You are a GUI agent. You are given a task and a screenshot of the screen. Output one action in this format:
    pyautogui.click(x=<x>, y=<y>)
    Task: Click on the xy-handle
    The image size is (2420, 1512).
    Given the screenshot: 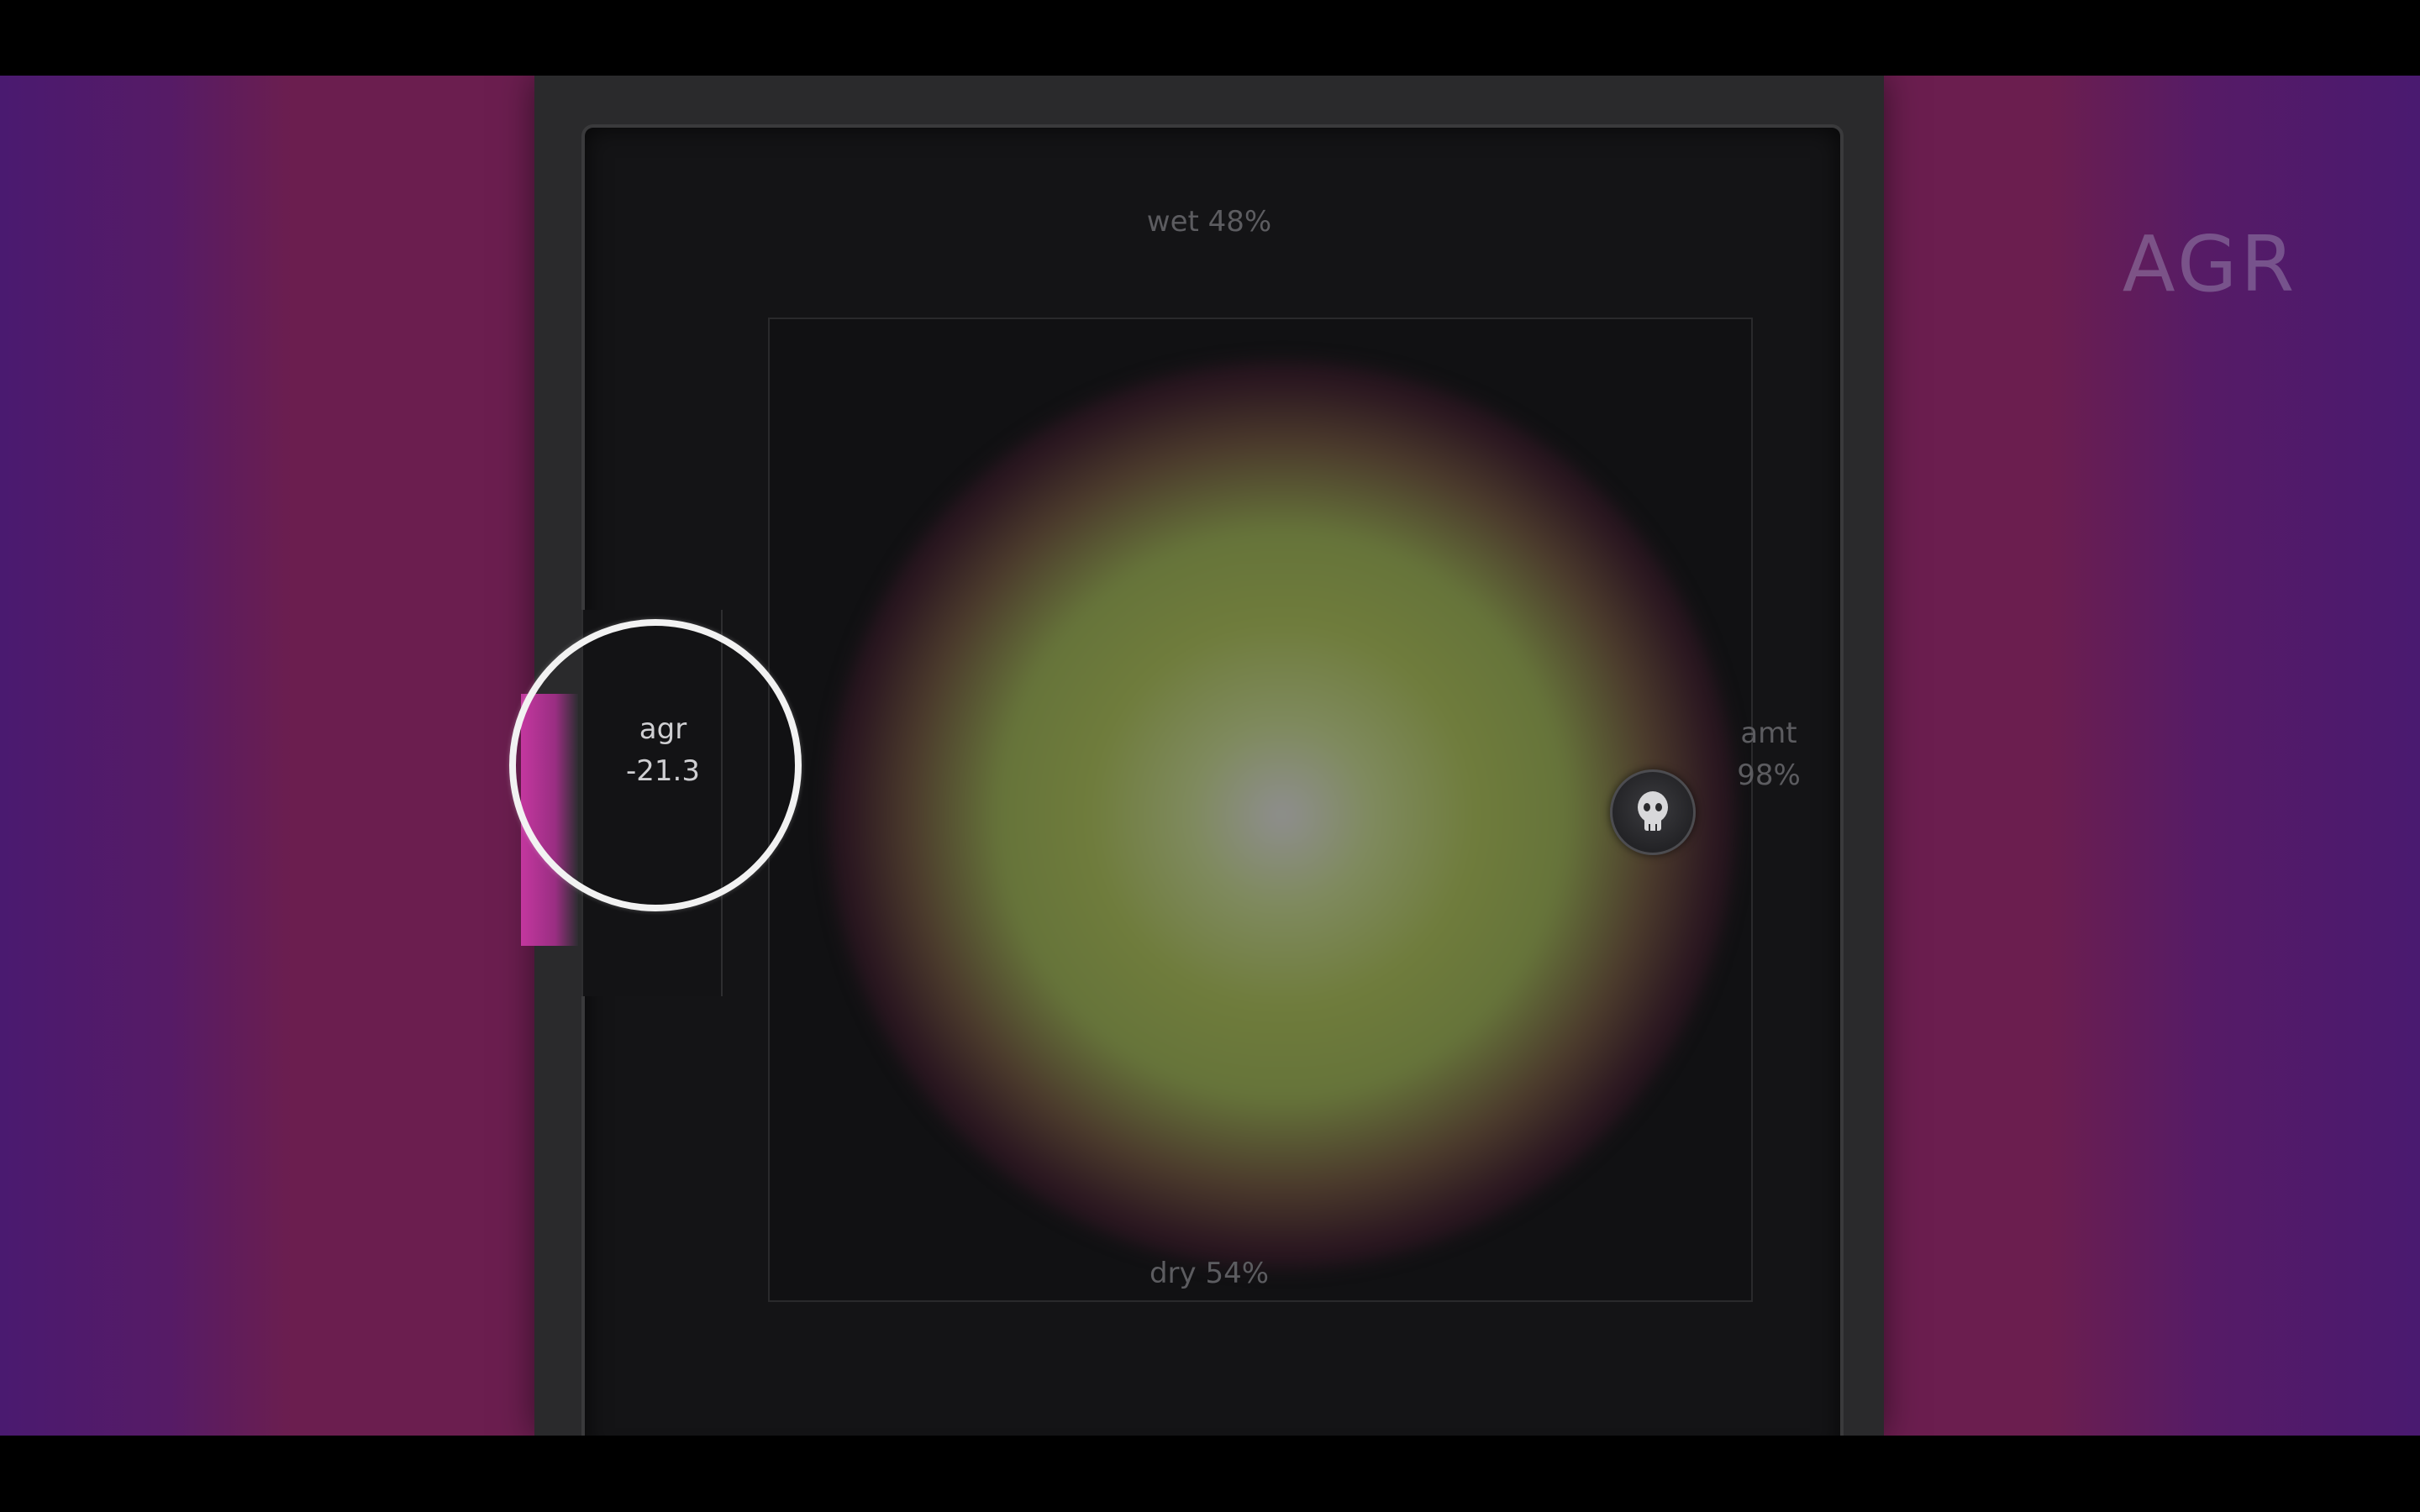 What is the action you would take?
    pyautogui.click(x=1653, y=812)
    